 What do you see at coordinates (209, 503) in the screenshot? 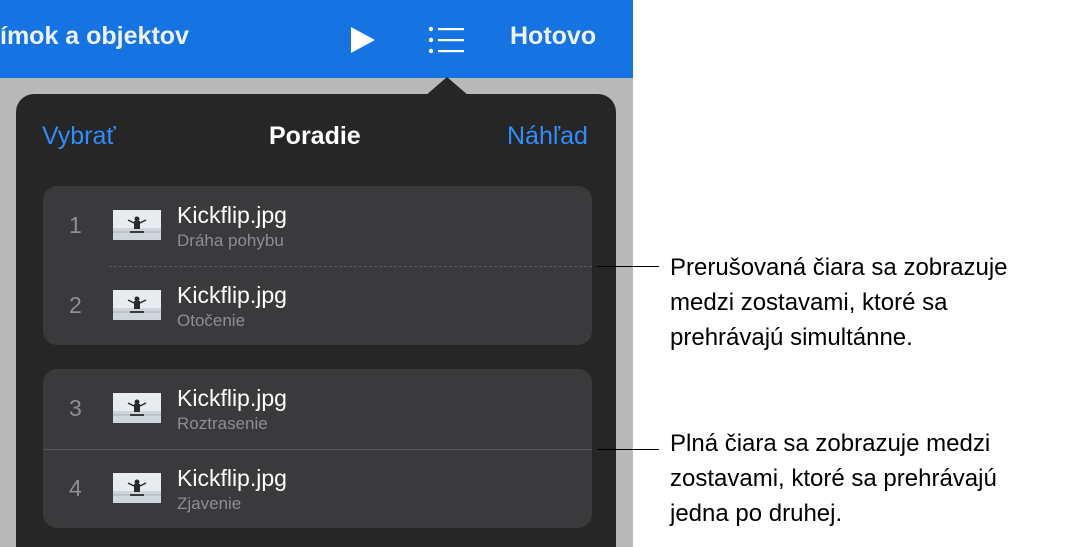
I see `effect-name: Zjavenie` at bounding box center [209, 503].